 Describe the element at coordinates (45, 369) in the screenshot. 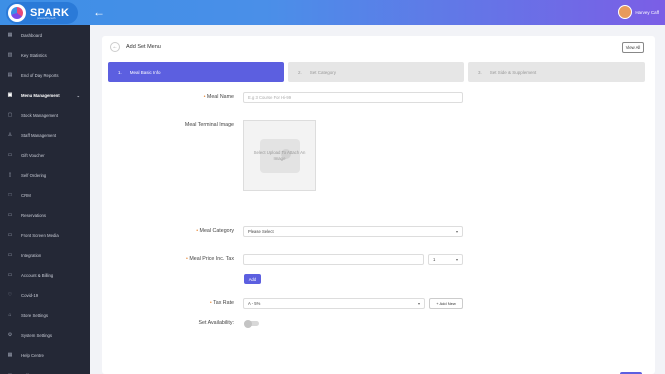

I see `sidebar-item-self-management: ▭Self Management` at that location.